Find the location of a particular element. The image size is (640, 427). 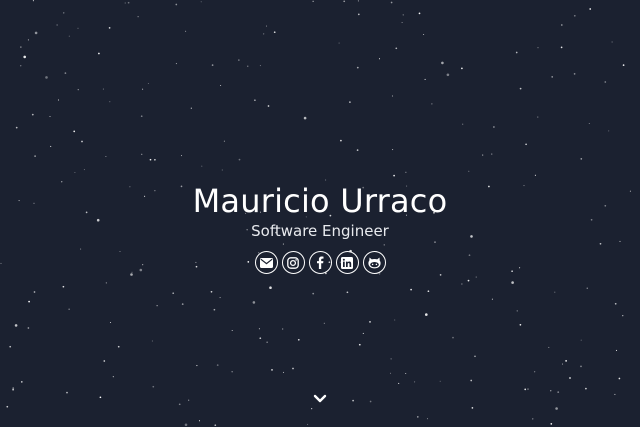

scroll-down-button is located at coordinates (320, 399).